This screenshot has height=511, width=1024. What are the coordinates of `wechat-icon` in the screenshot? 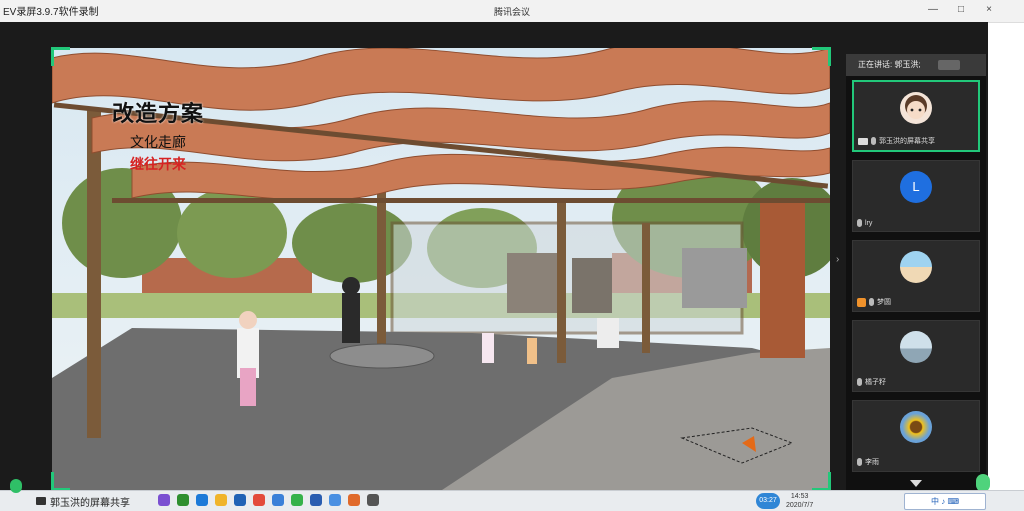 It's located at (297, 500).